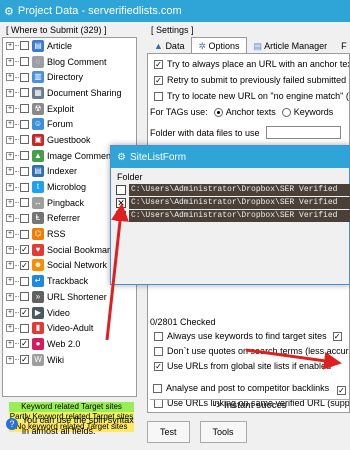 This screenshot has height=450, width=350. What do you see at coordinates (69, 62) in the screenshot?
I see `engine-row-blog-comment: + ◌ Blog Comment` at bounding box center [69, 62].